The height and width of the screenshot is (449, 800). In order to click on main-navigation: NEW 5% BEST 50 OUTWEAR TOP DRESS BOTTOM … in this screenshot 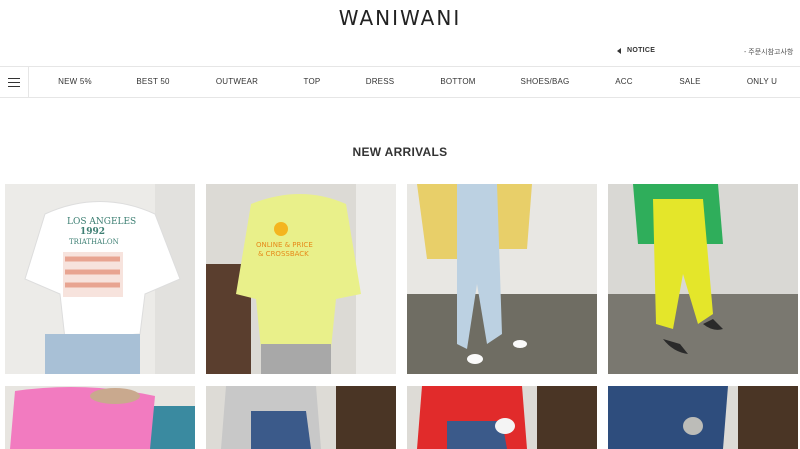, I will do `click(400, 82)`.